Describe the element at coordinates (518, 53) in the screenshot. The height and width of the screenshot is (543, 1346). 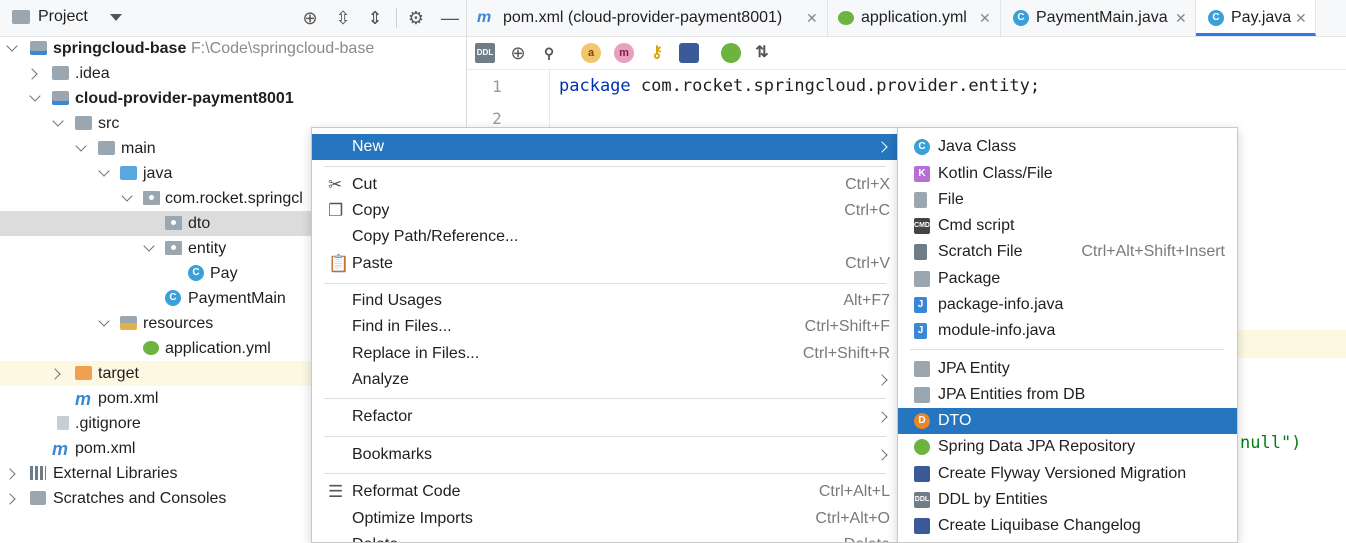
I see `crosshair-icon: ⊕` at that location.